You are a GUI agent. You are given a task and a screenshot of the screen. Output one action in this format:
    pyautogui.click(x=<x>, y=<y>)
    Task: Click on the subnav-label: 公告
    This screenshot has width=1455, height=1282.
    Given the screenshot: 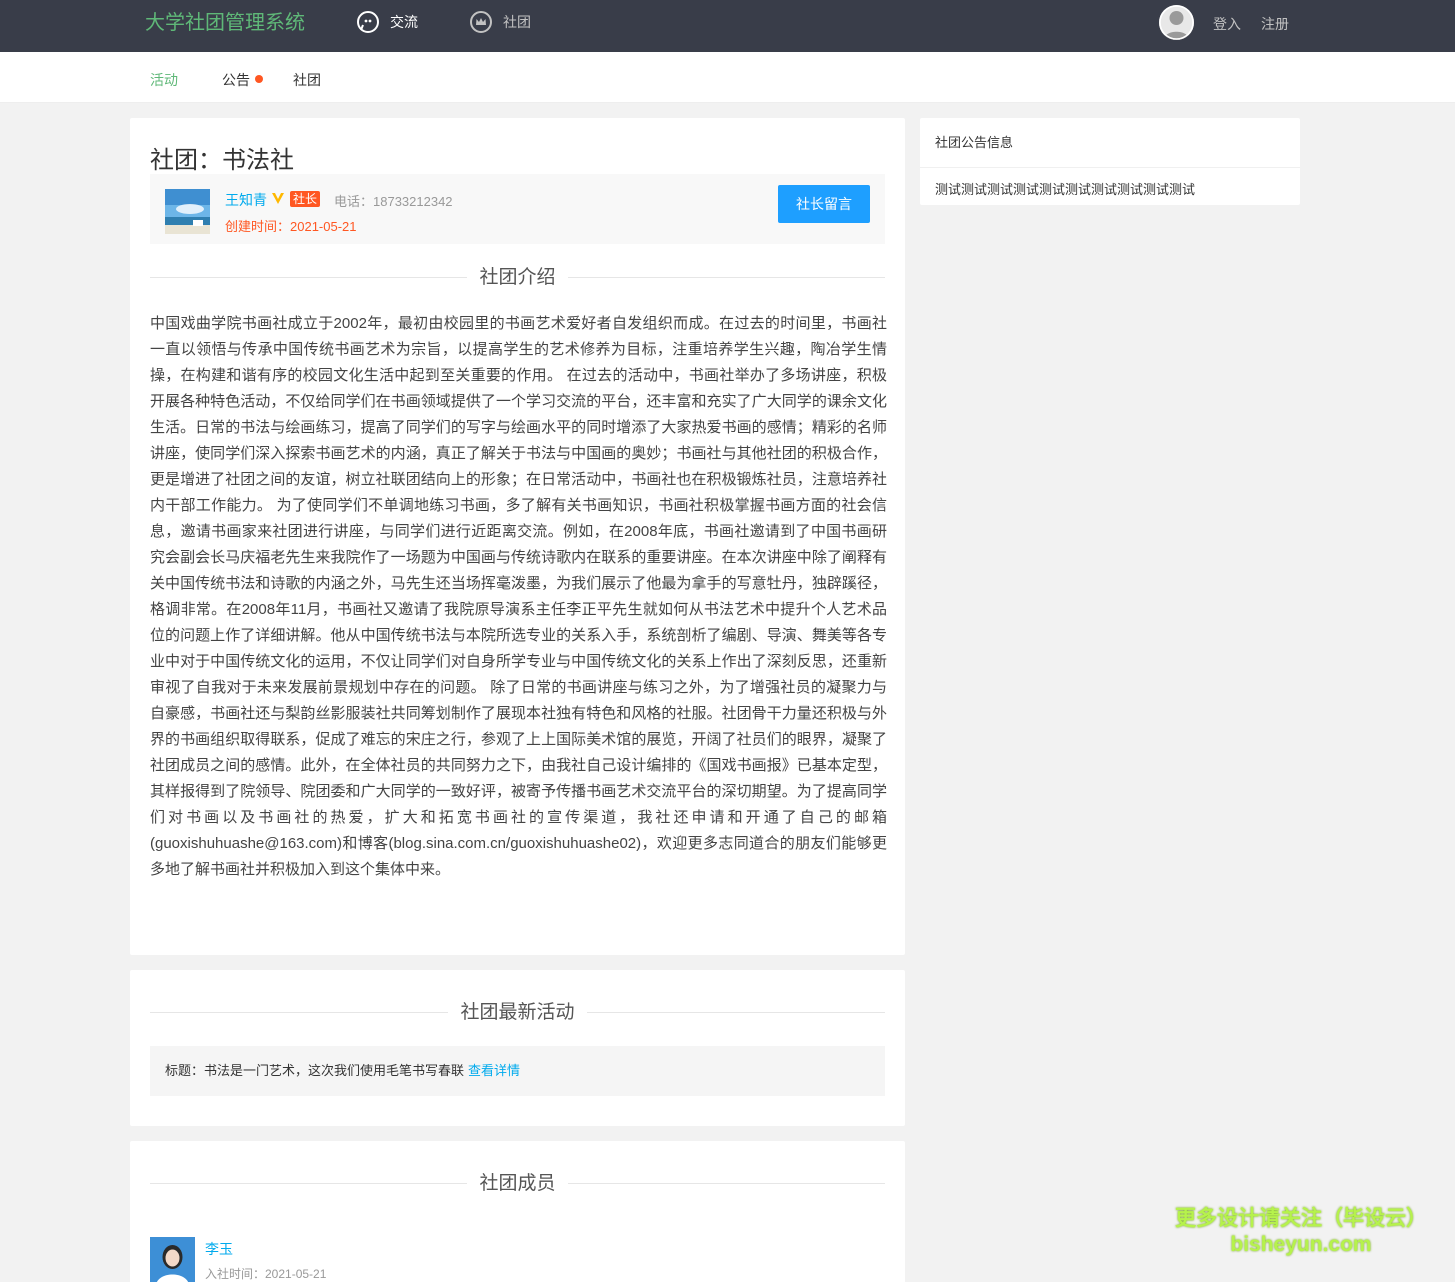 What is the action you would take?
    pyautogui.click(x=236, y=80)
    